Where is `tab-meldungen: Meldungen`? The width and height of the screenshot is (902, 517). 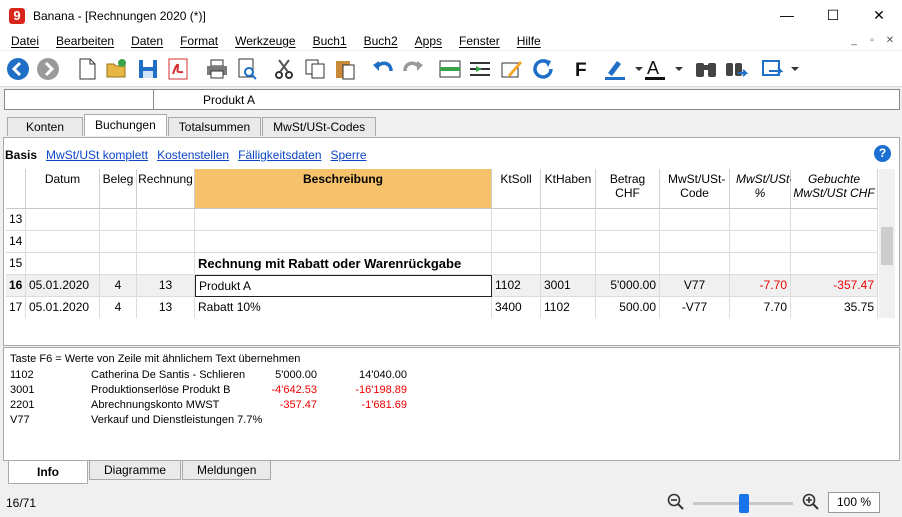
tab-meldungen: Meldungen is located at coordinates (227, 470).